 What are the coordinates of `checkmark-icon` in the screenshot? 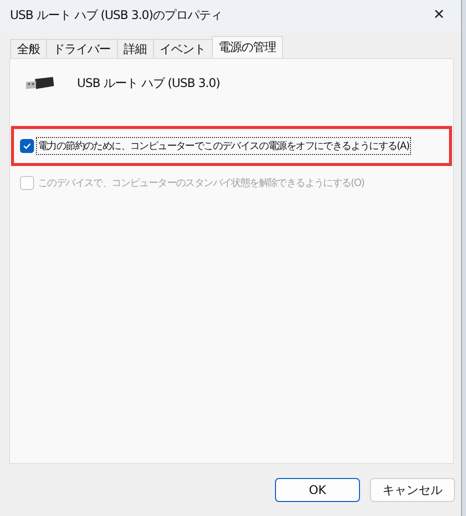 It's located at (27, 146).